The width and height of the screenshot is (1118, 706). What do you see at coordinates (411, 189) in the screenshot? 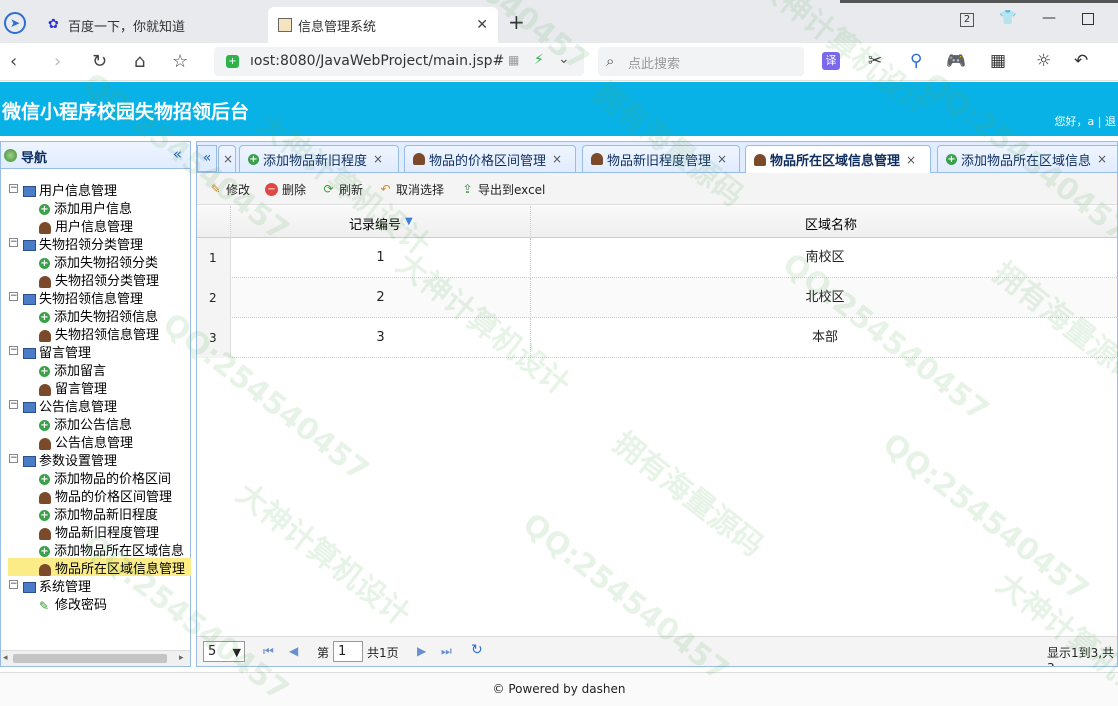
I see `clear-selection-button: ↶ 取消选择` at bounding box center [411, 189].